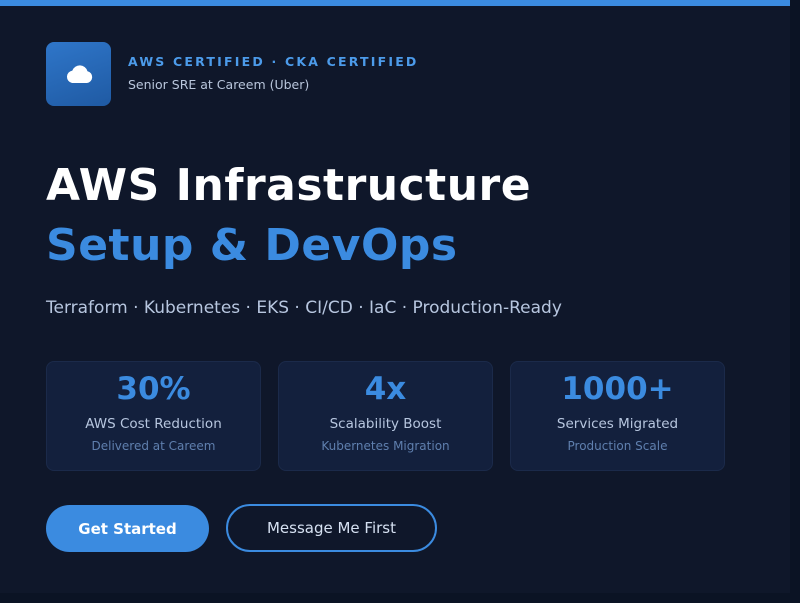 Image resolution: width=800 pixels, height=603 pixels. Describe the element at coordinates (617, 446) in the screenshot. I see `stat-subtext: Production Scale` at that location.